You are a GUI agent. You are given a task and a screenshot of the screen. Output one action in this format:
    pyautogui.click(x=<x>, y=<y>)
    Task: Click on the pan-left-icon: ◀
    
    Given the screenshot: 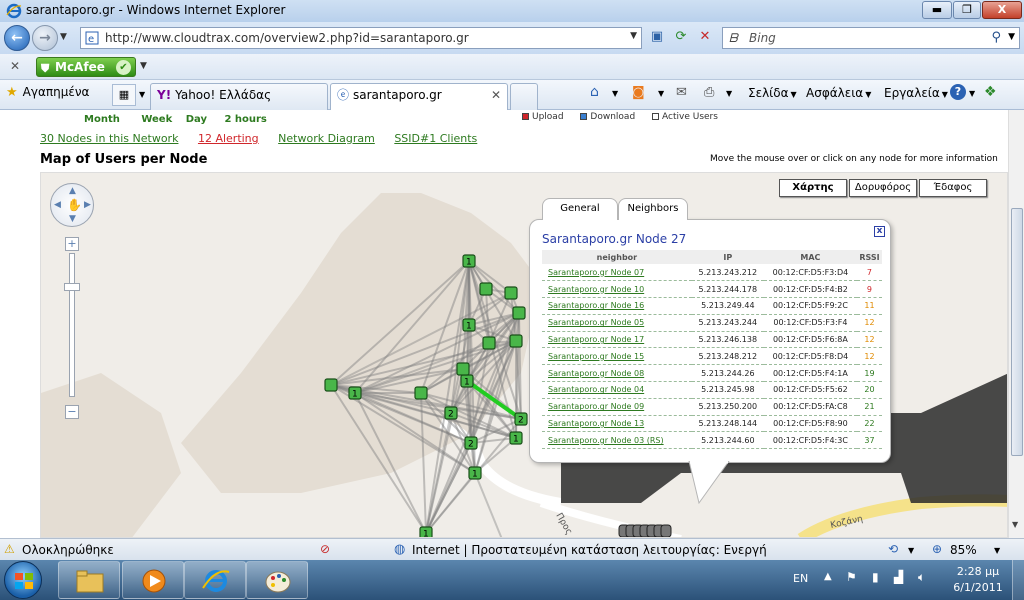 What is the action you would take?
    pyautogui.click(x=57, y=205)
    